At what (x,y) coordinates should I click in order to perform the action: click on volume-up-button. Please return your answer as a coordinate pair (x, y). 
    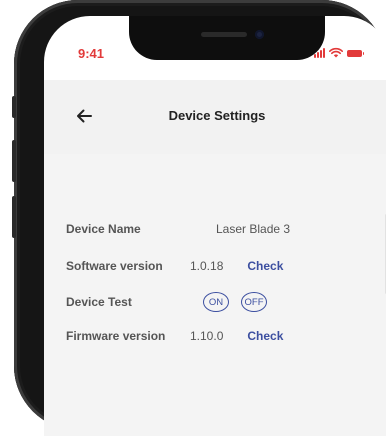
    Looking at the image, I should click on (14, 161).